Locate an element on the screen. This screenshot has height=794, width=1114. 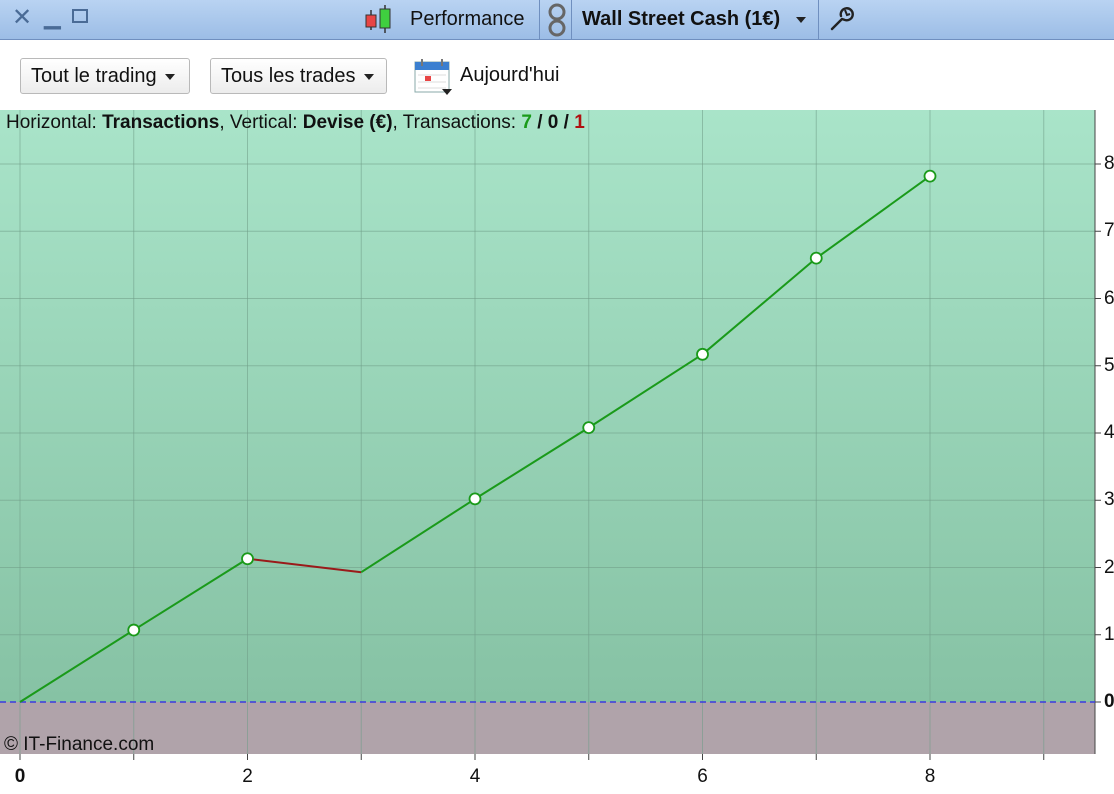
y-tick-label: 8 is located at coordinates (1109, 163).